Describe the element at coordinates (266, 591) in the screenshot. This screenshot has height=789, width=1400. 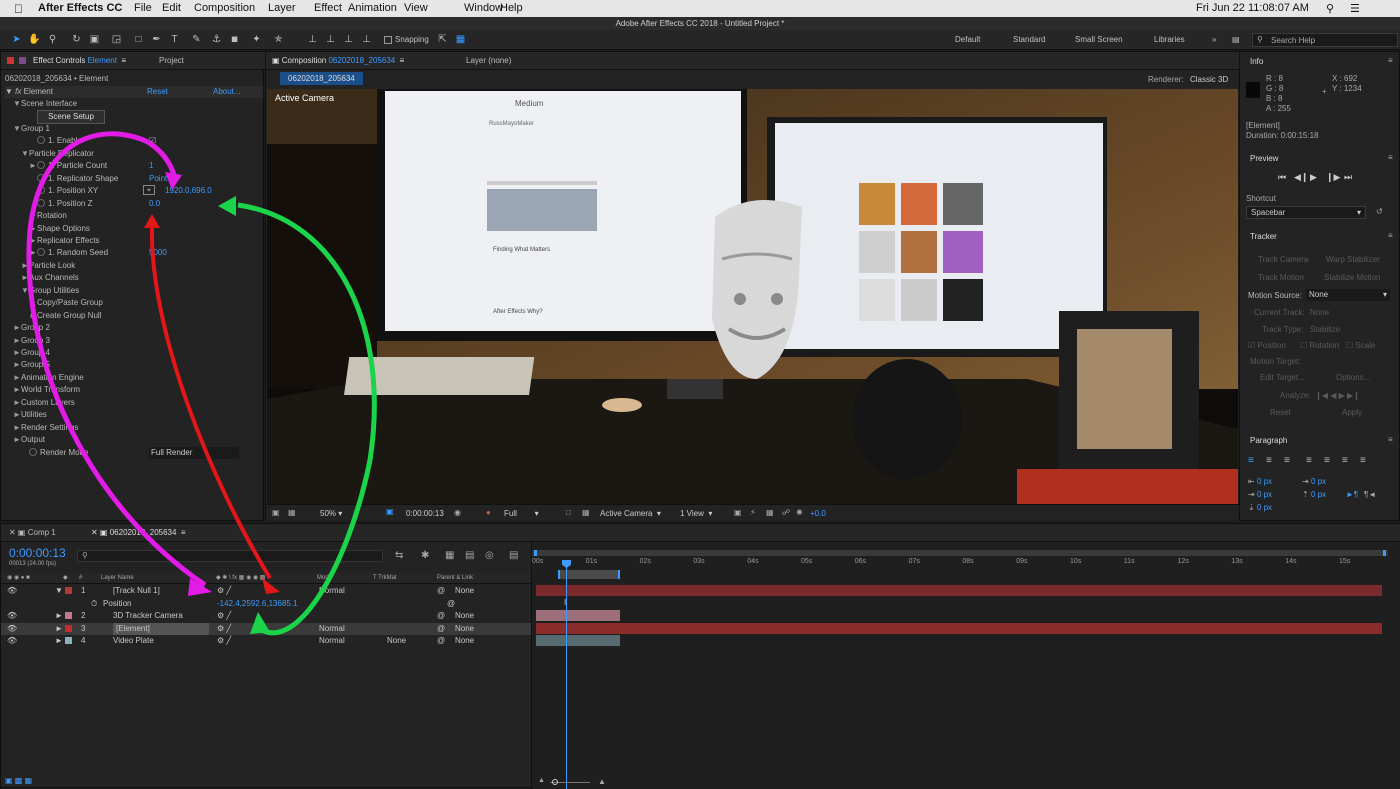
I see `layer-row: 👁 ▼ 1 [Track Null 1] ⚙ ╱ Normal @ None` at that location.